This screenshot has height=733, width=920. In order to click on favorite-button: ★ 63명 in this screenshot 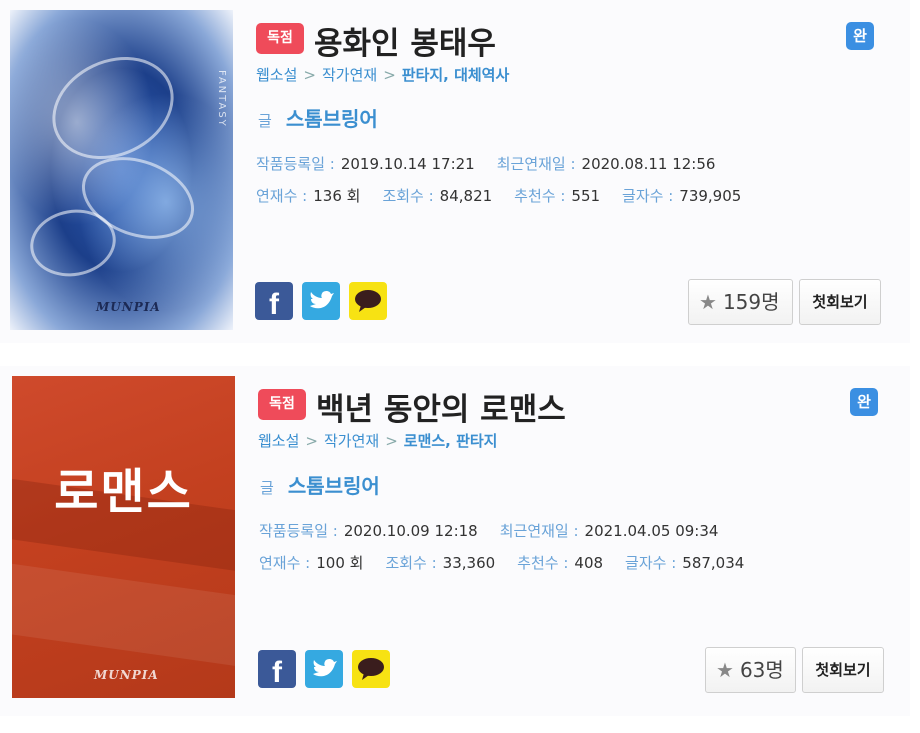, I will do `click(750, 670)`.